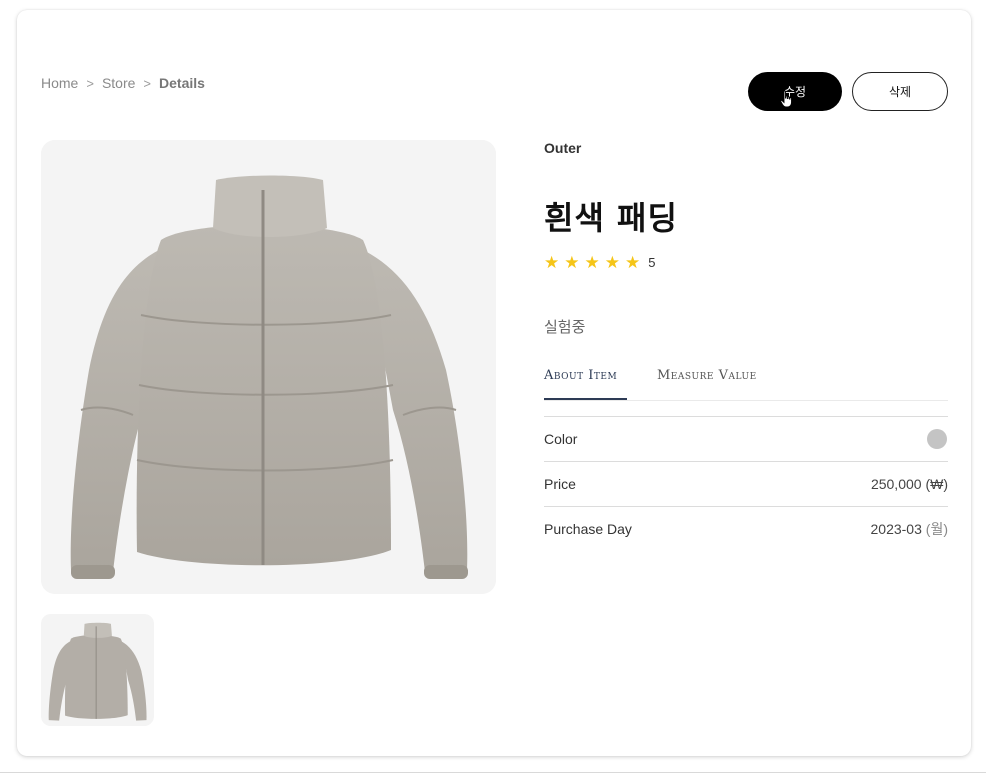  I want to click on detail-tabs: About Item Measure Value, so click(746, 383).